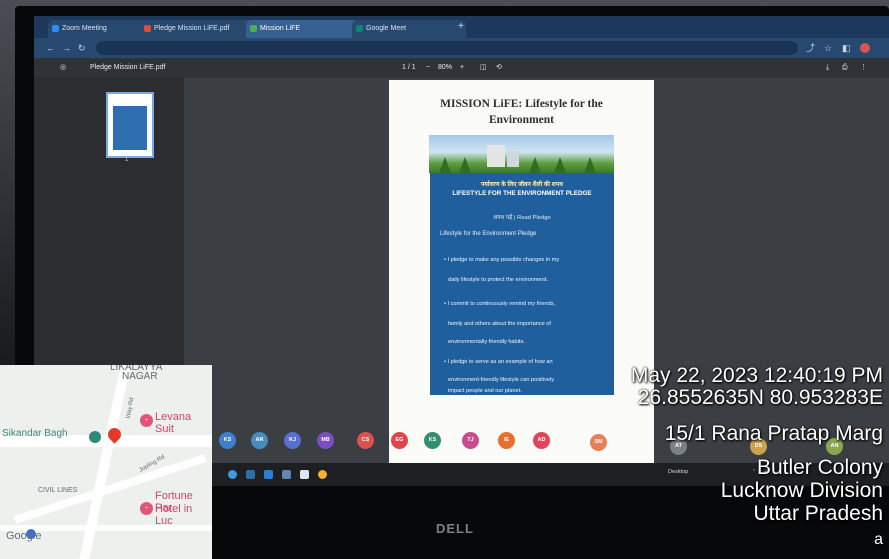 The image size is (889, 559). What do you see at coordinates (63, 68) in the screenshot?
I see `menu-icon: ◎` at bounding box center [63, 68].